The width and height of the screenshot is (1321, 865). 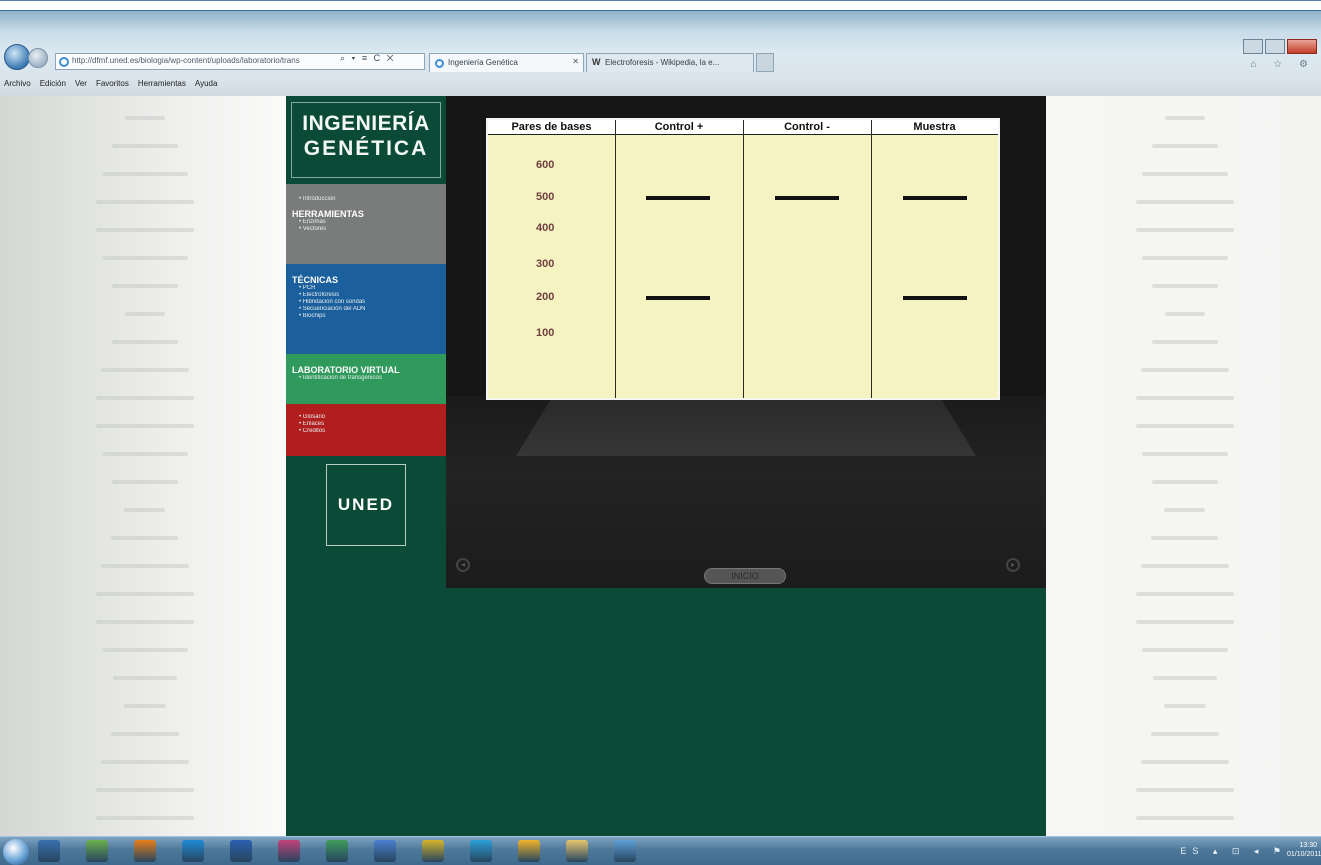 What do you see at coordinates (369, 370) in the screenshot?
I see `menu-title-laboratorio: LABORATORIO VIRTUAL` at bounding box center [369, 370].